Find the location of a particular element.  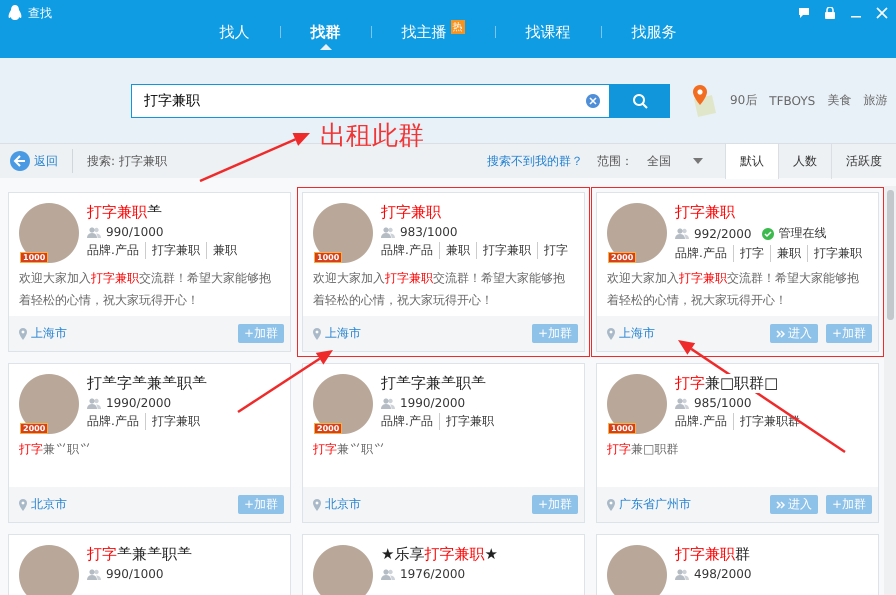

sort-tab: 默认 is located at coordinates (751, 161).